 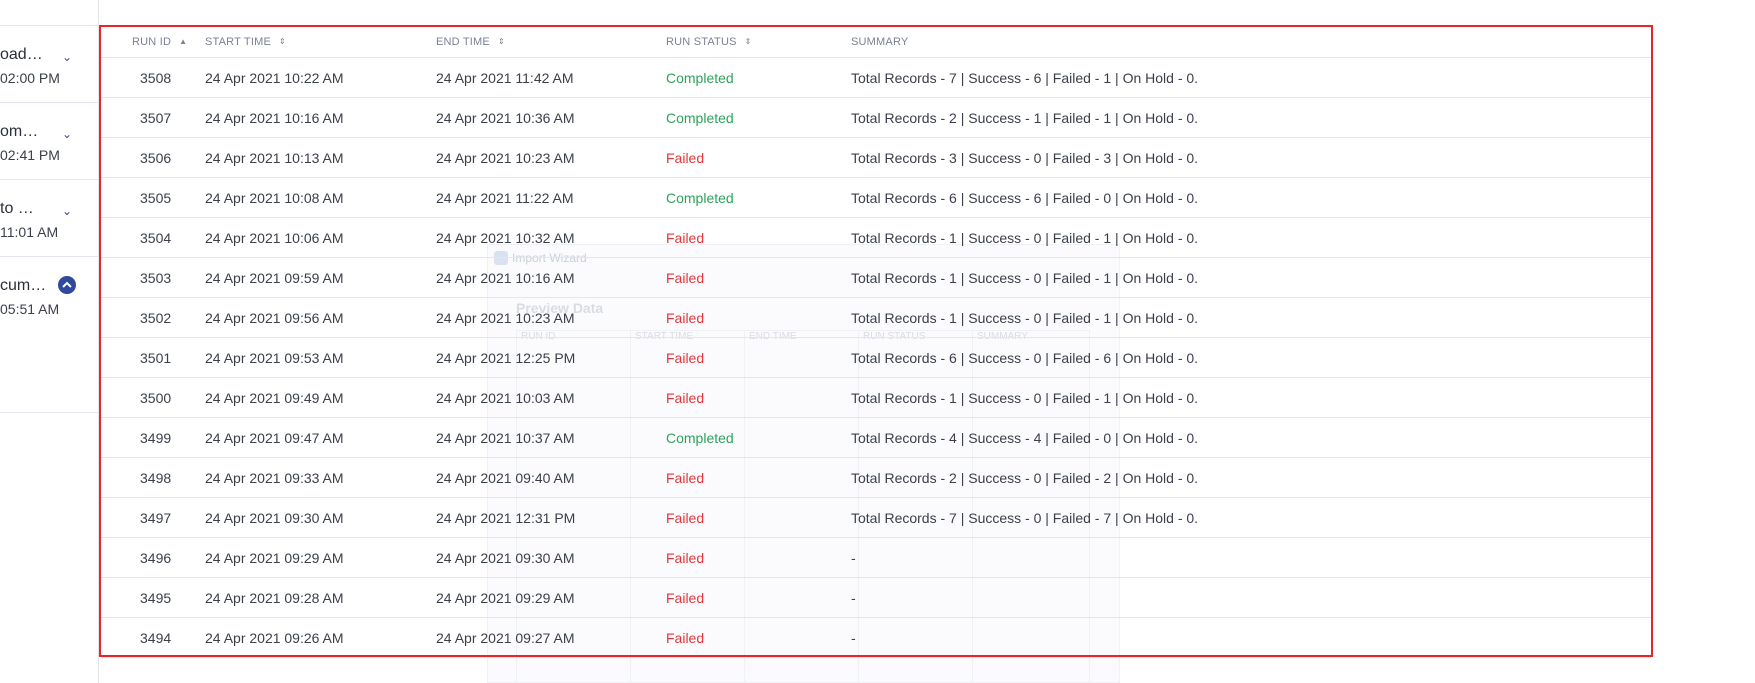 What do you see at coordinates (274, 158) in the screenshot?
I see `cell-start-time: 24 Apr 2021 10:13 AM` at bounding box center [274, 158].